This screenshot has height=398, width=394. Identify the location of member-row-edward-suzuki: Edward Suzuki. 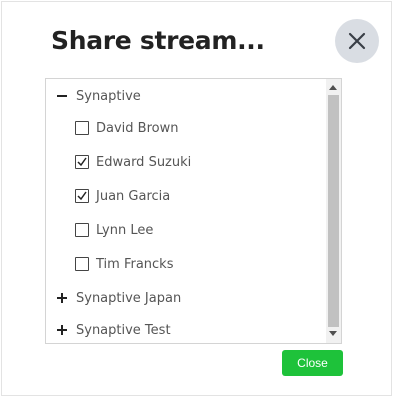
(133, 162).